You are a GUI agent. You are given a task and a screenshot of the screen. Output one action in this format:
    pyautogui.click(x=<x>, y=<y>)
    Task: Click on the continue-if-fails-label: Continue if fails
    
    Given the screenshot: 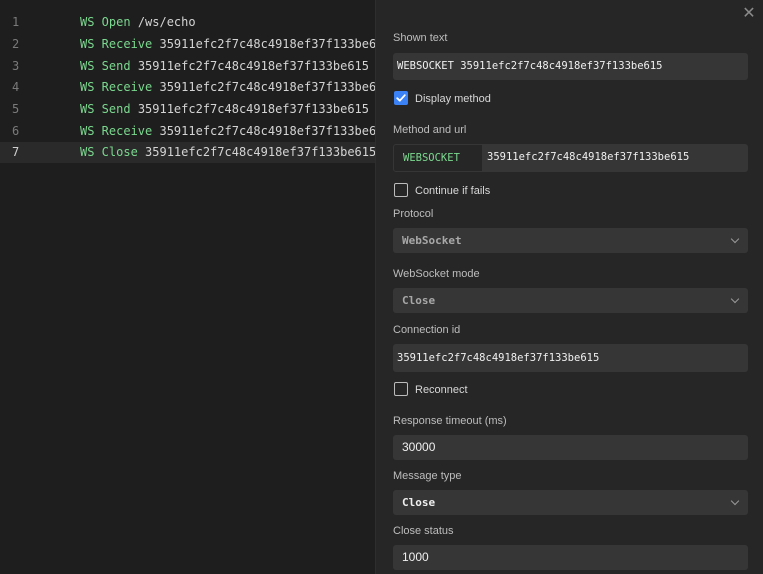 What is the action you would take?
    pyautogui.click(x=453, y=191)
    